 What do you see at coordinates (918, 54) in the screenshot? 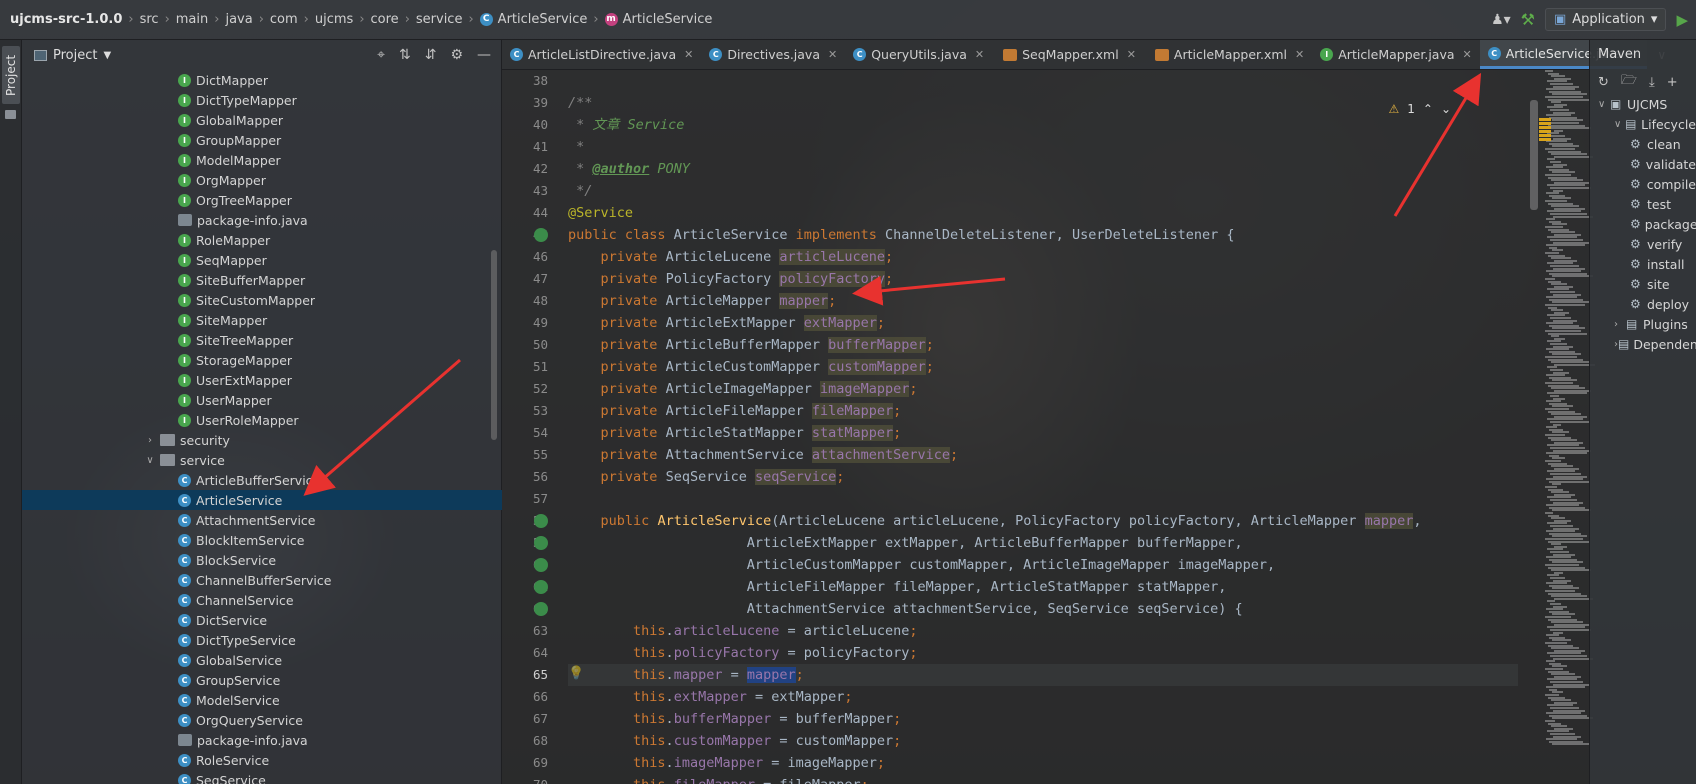
I see `editor-tab: C QueryUtils.java ✕` at bounding box center [918, 54].